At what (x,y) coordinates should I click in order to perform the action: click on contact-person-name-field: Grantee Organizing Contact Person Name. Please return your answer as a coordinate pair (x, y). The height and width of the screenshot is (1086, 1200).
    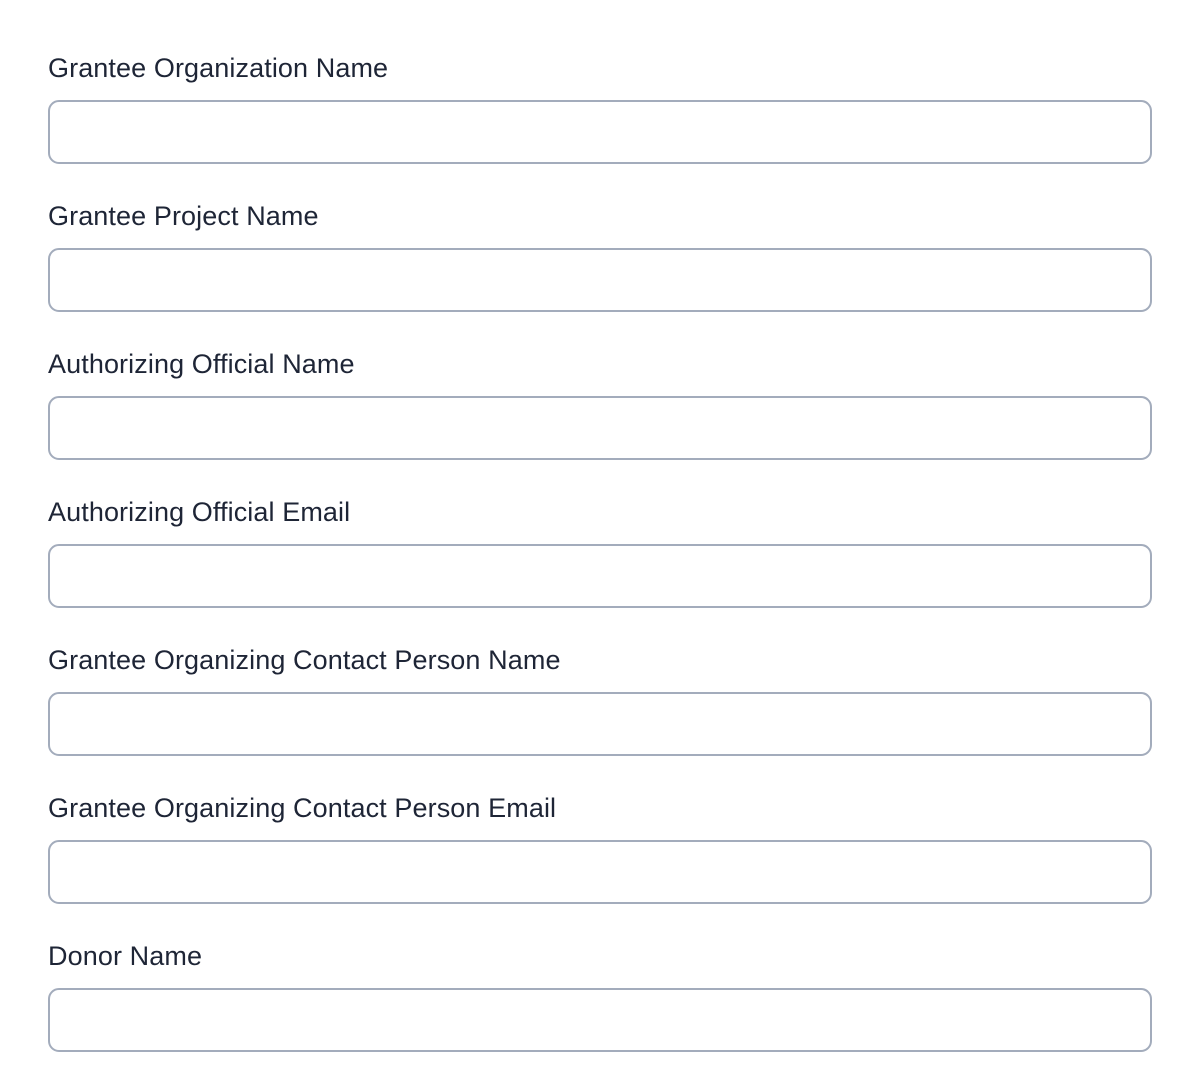
    Looking at the image, I should click on (600, 716).